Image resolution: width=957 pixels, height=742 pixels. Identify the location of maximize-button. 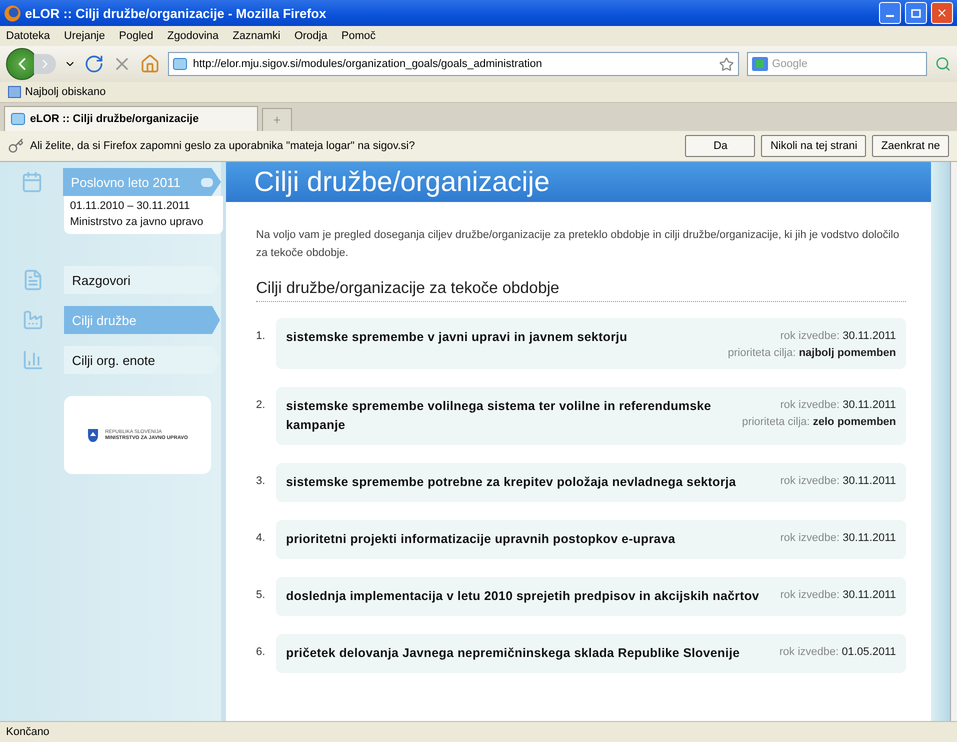
(916, 13).